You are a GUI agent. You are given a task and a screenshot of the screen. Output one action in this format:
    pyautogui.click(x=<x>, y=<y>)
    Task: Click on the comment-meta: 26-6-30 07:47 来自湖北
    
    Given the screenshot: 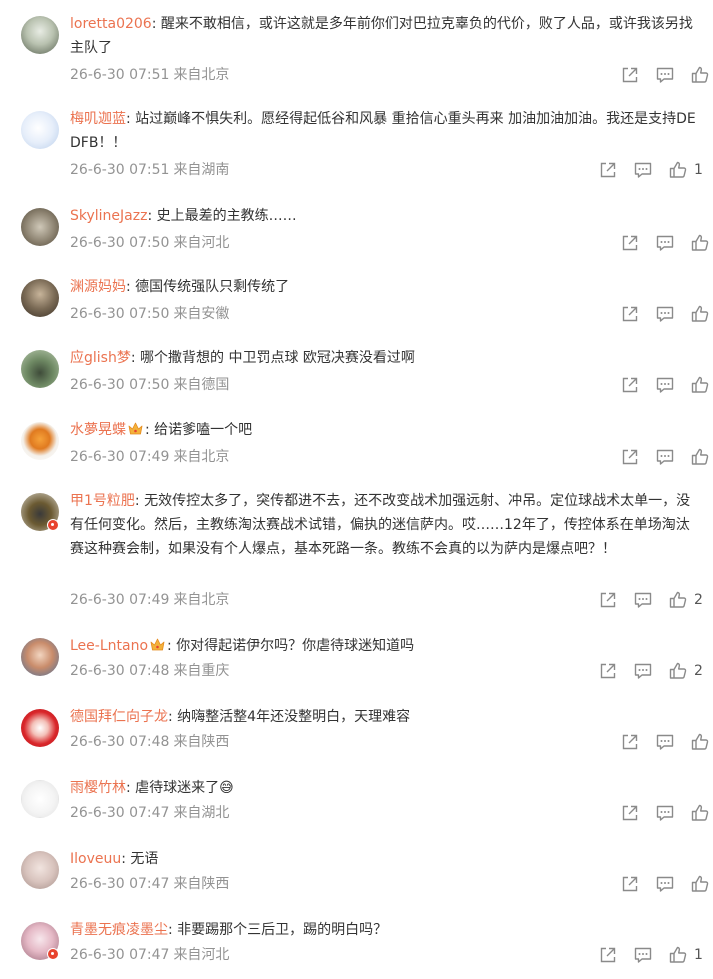 What is the action you would take?
    pyautogui.click(x=151, y=813)
    